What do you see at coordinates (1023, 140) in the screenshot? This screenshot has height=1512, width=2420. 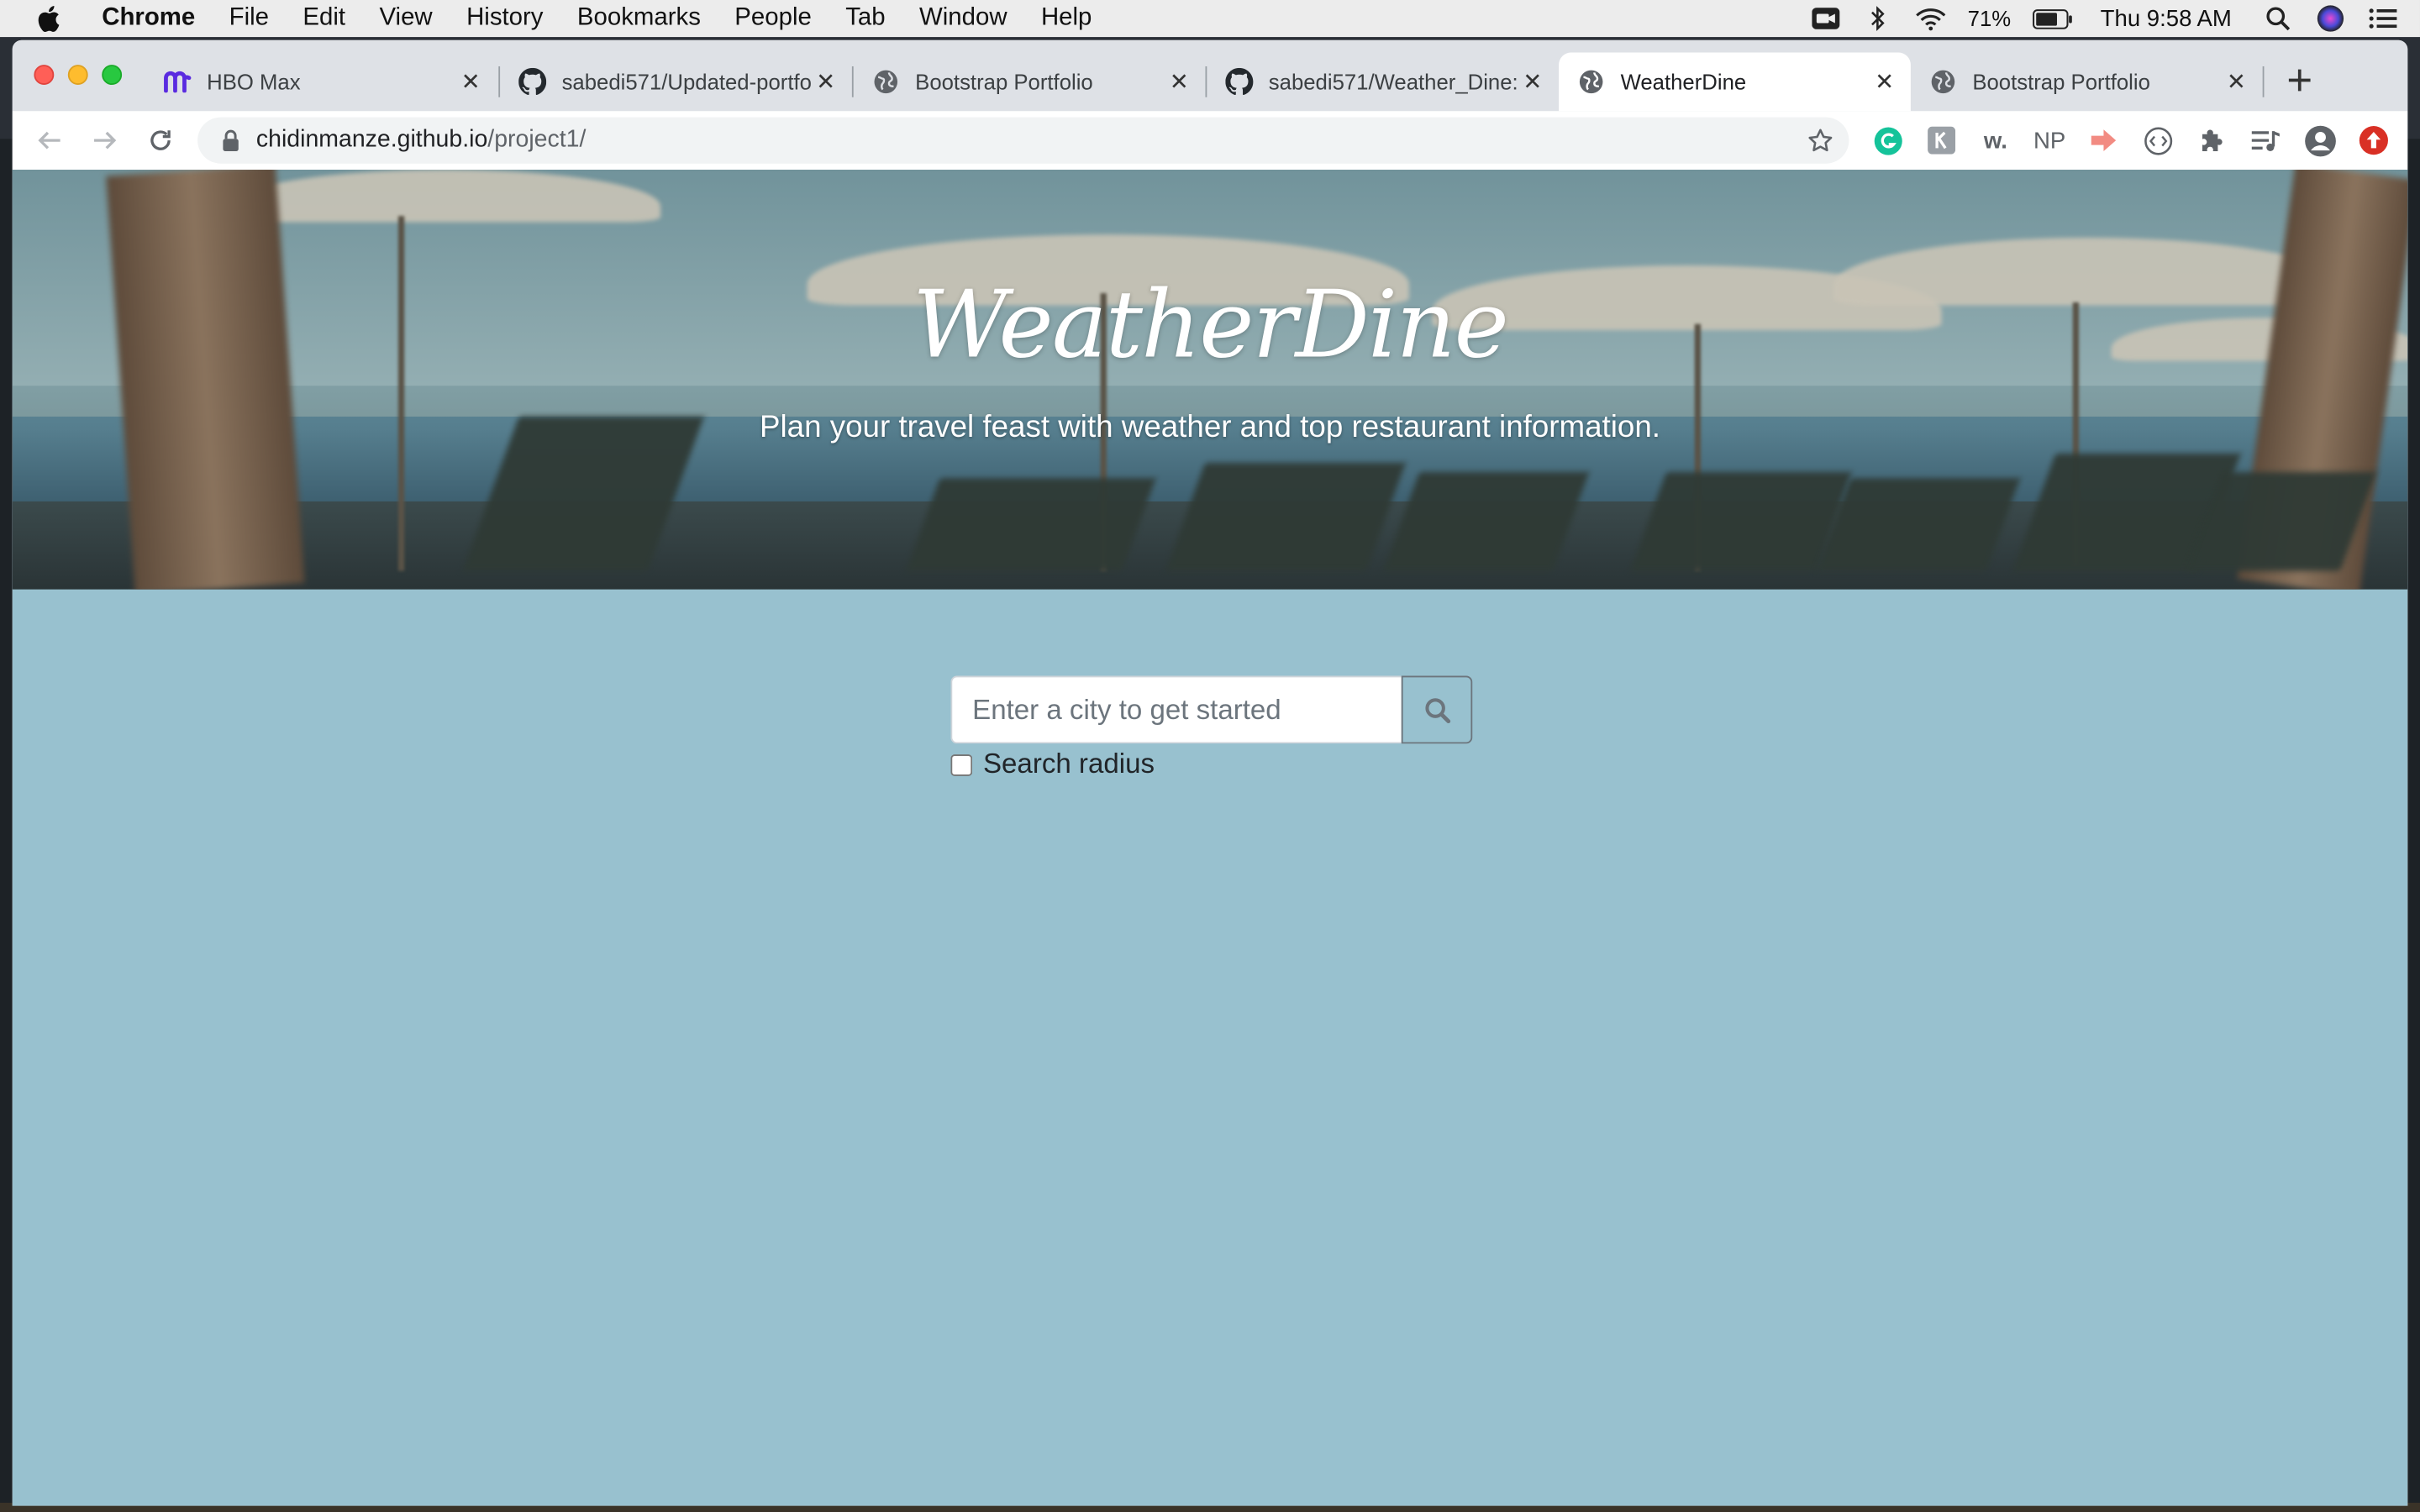 I see `address-bar: chidinmanze.github.io/project1/` at bounding box center [1023, 140].